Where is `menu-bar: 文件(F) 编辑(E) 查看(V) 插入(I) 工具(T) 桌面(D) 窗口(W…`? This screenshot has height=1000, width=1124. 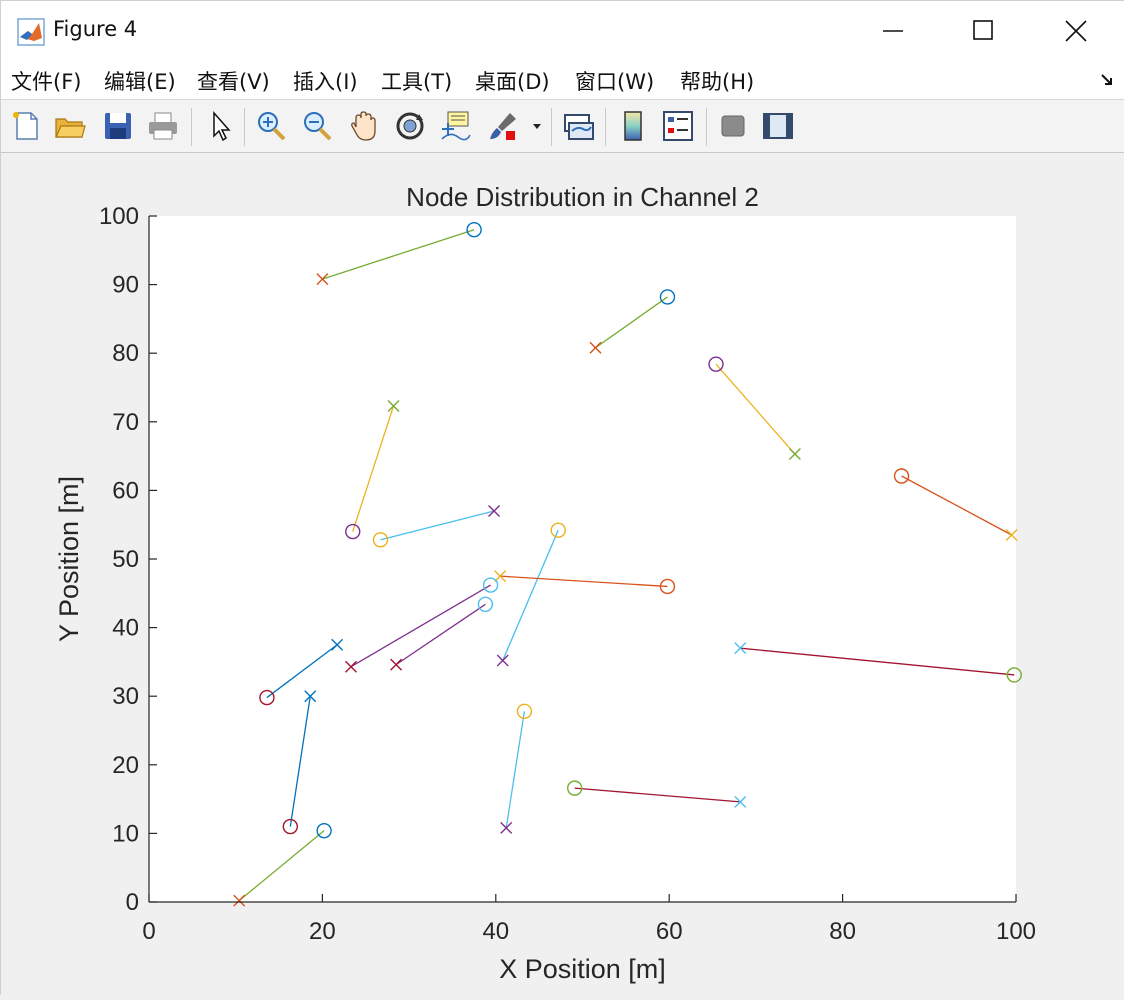
menu-bar: 文件(F) 编辑(E) 查看(V) 插入(I) 工具(T) 桌面(D) 窗口(W… is located at coordinates (562, 80).